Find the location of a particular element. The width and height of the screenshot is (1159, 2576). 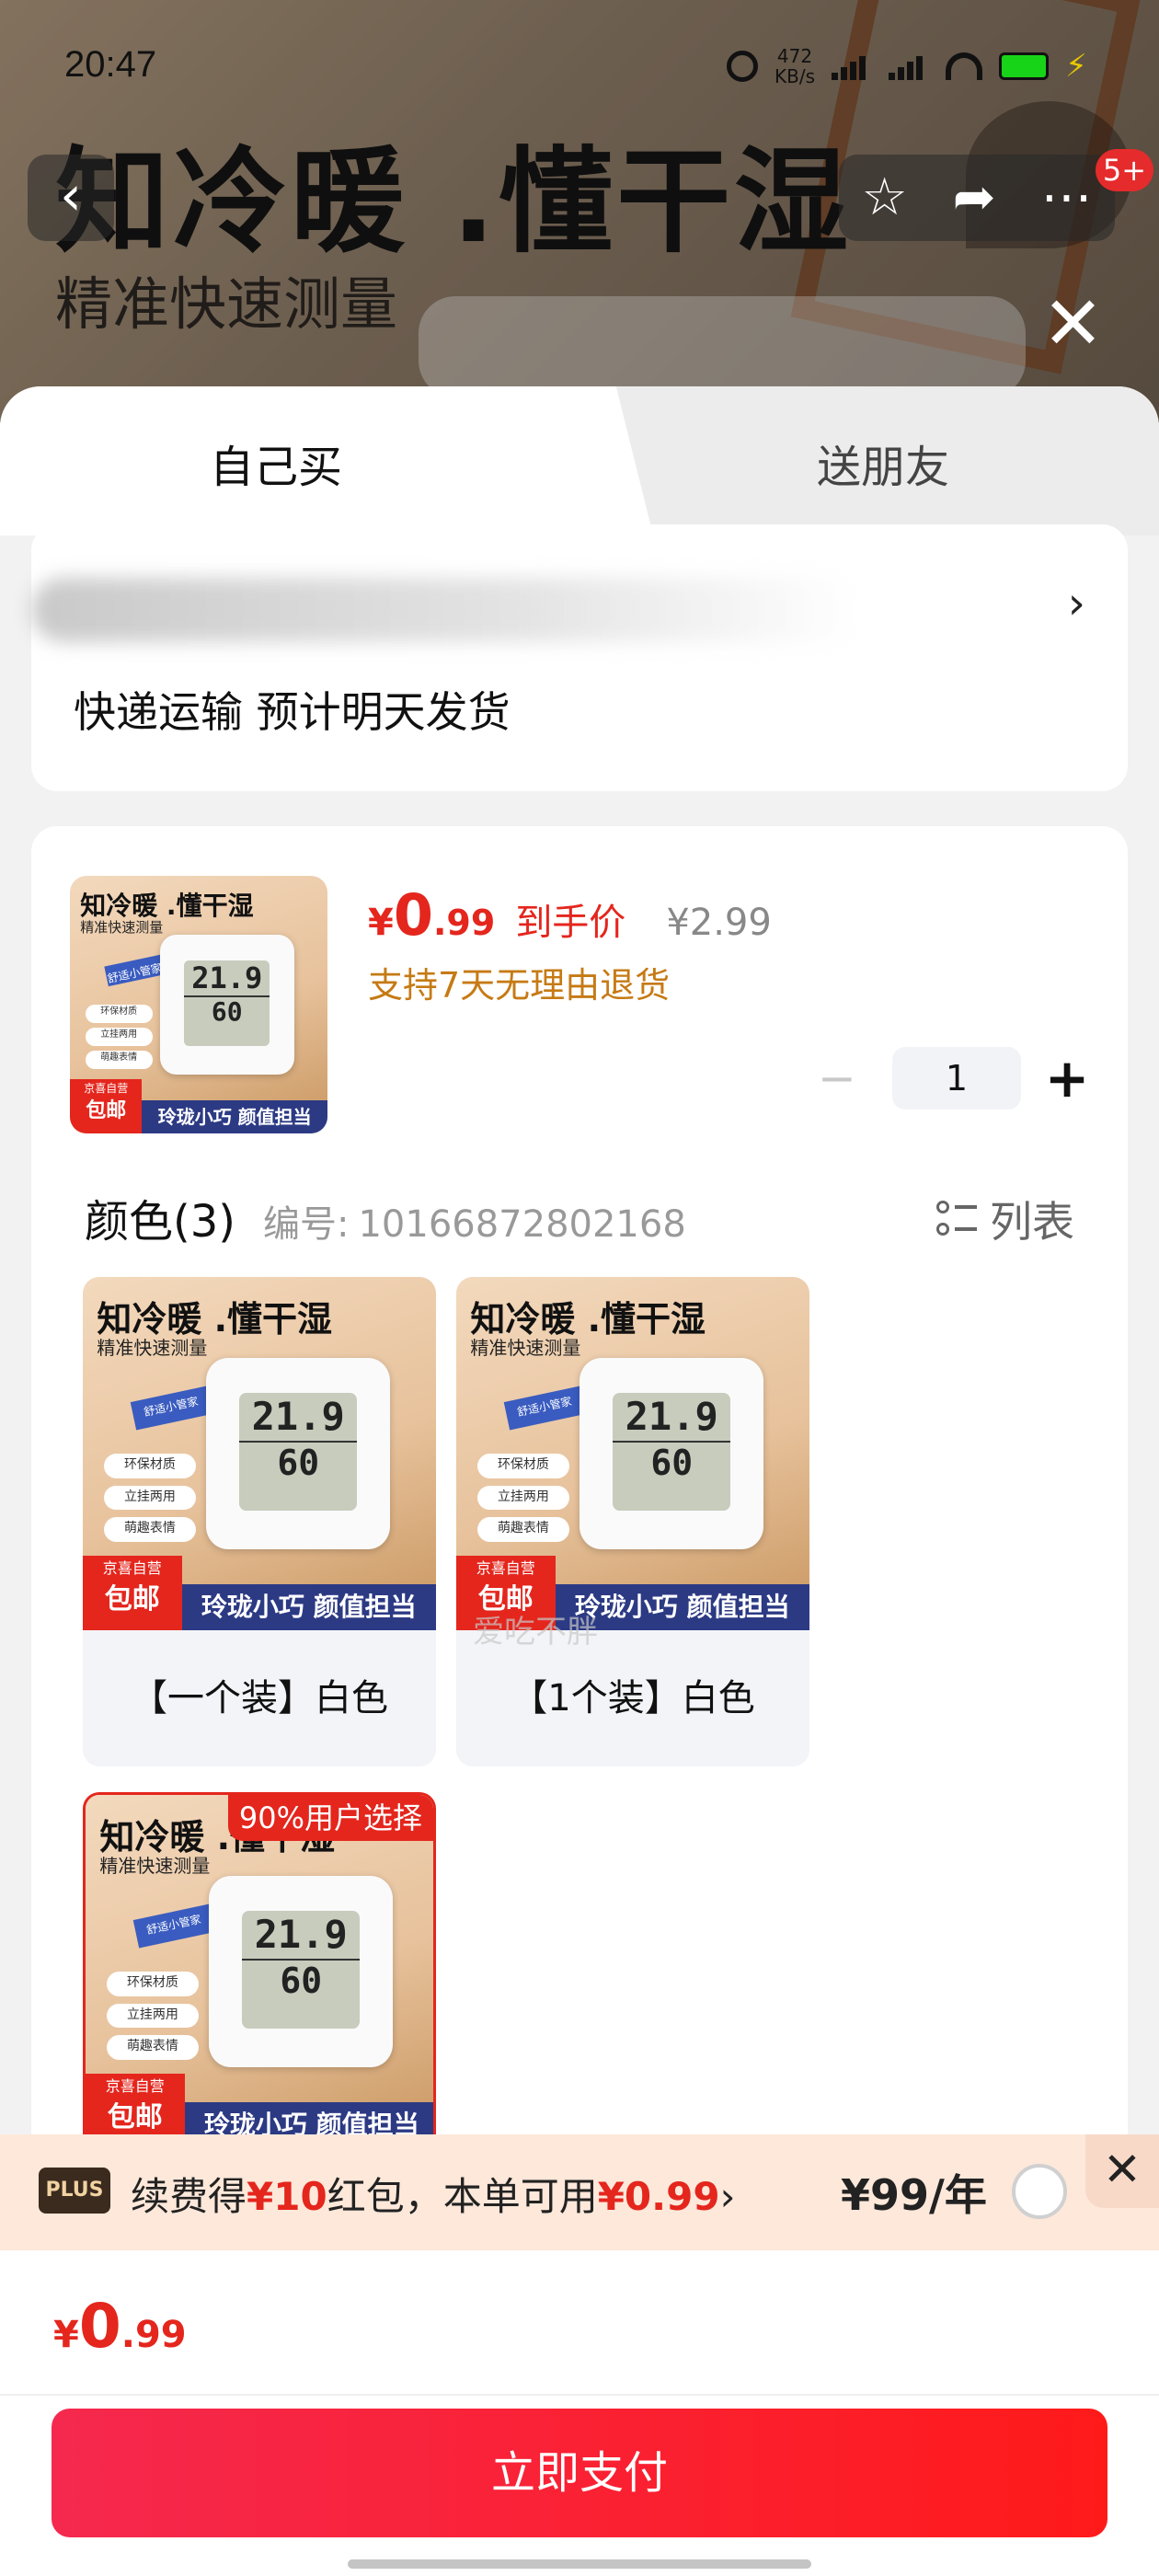

watermark: 爱吃不胖 is located at coordinates (535, 1632).